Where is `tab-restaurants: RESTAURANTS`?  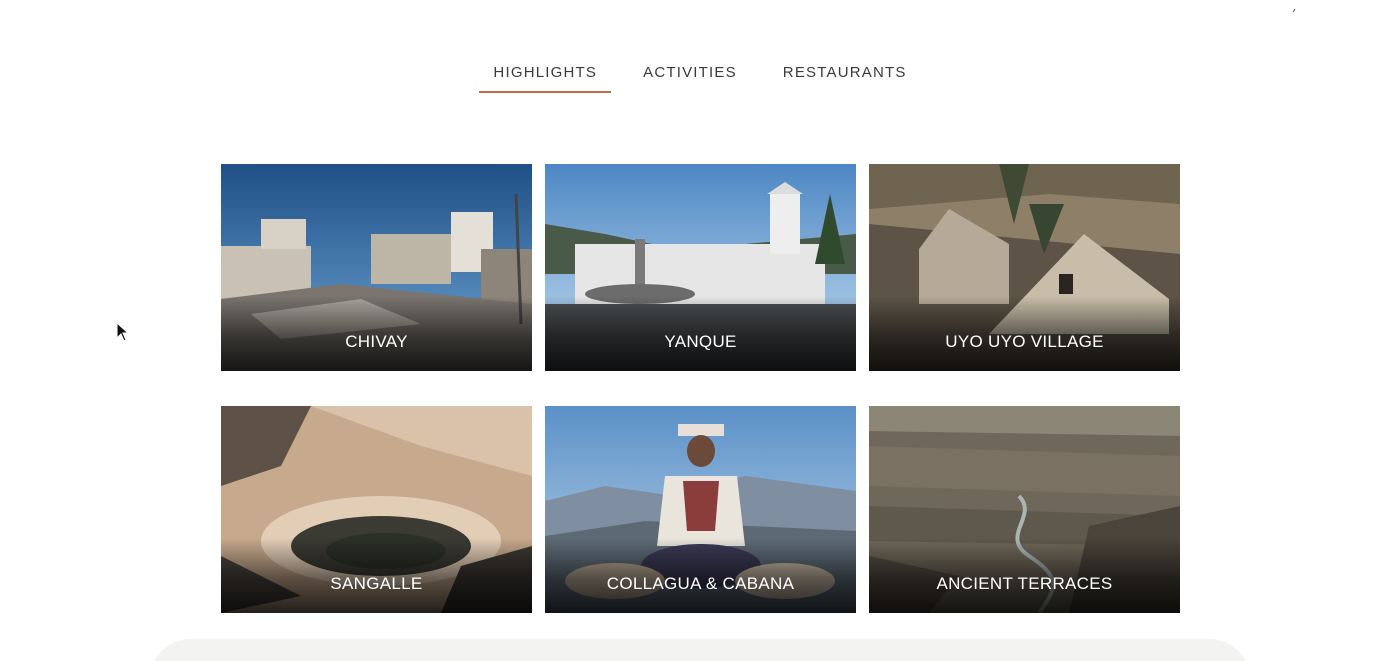
tab-restaurants: RESTAURANTS is located at coordinates (845, 75).